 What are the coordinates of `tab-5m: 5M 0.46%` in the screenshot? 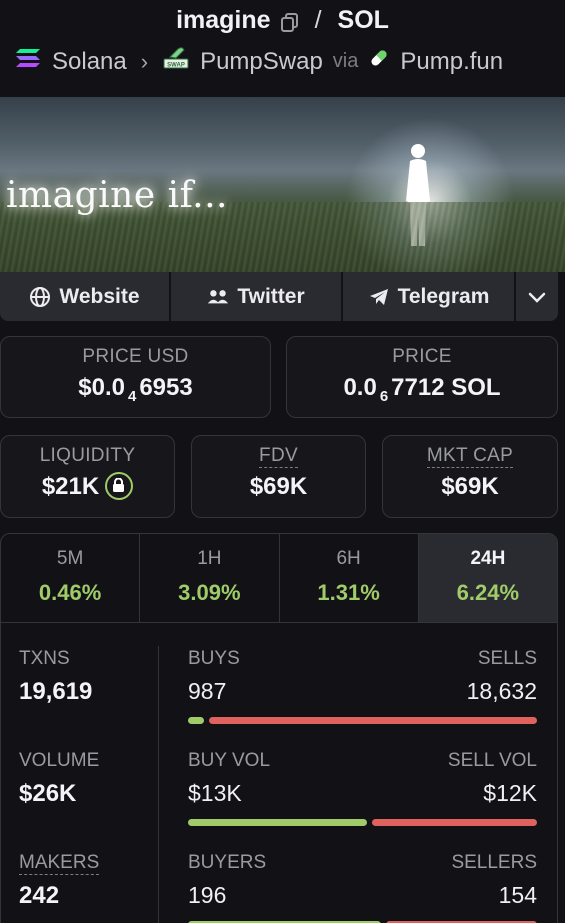 It's located at (71, 578).